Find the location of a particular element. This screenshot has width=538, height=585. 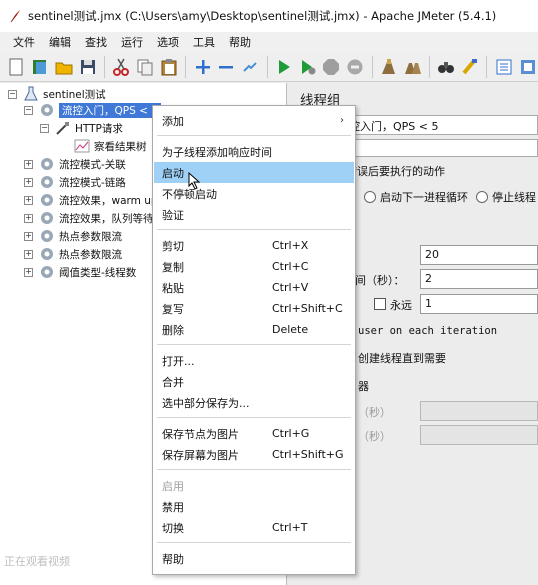

start-icon is located at coordinates (283, 67).